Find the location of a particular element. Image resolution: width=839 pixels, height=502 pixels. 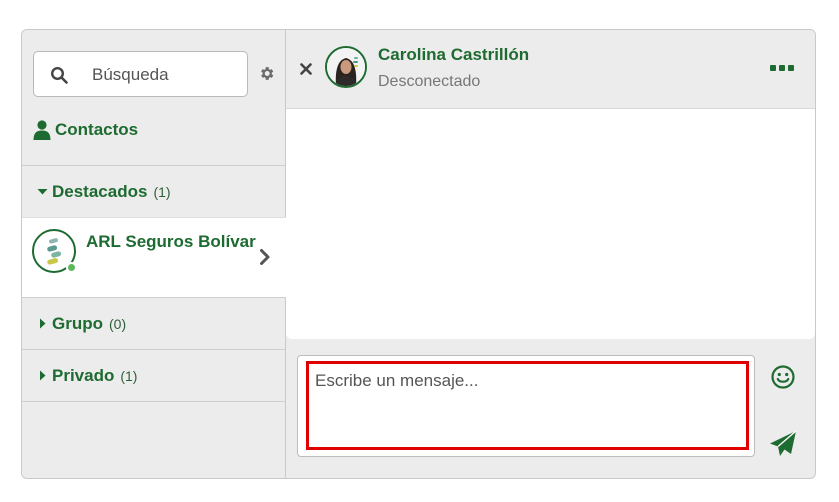

search-input is located at coordinates (164, 75).